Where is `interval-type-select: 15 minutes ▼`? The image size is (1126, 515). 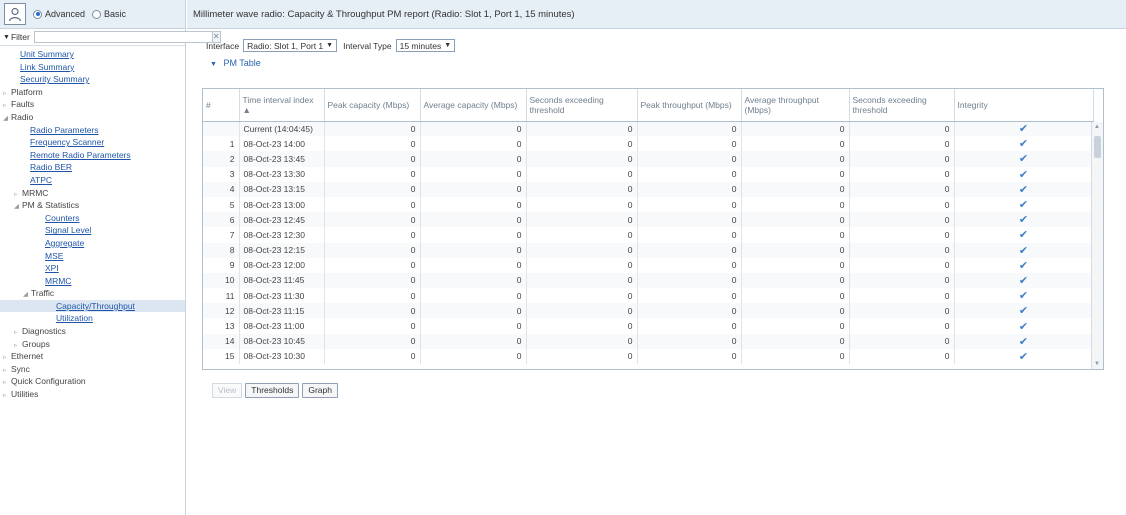
interval-type-select: 15 minutes ▼ is located at coordinates (425, 45).